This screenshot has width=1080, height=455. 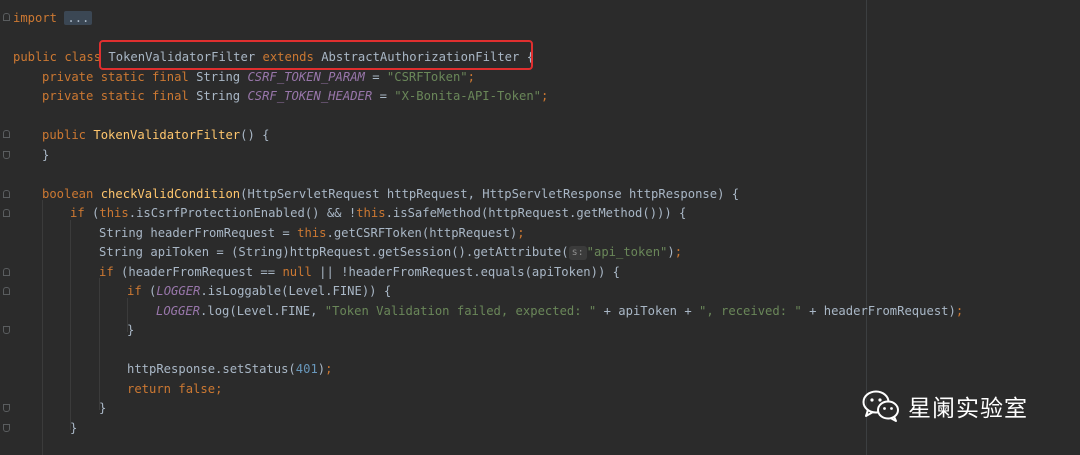 I want to click on code-text: .isCsrfProtectionEnabled() && !, so click(x=242, y=213).